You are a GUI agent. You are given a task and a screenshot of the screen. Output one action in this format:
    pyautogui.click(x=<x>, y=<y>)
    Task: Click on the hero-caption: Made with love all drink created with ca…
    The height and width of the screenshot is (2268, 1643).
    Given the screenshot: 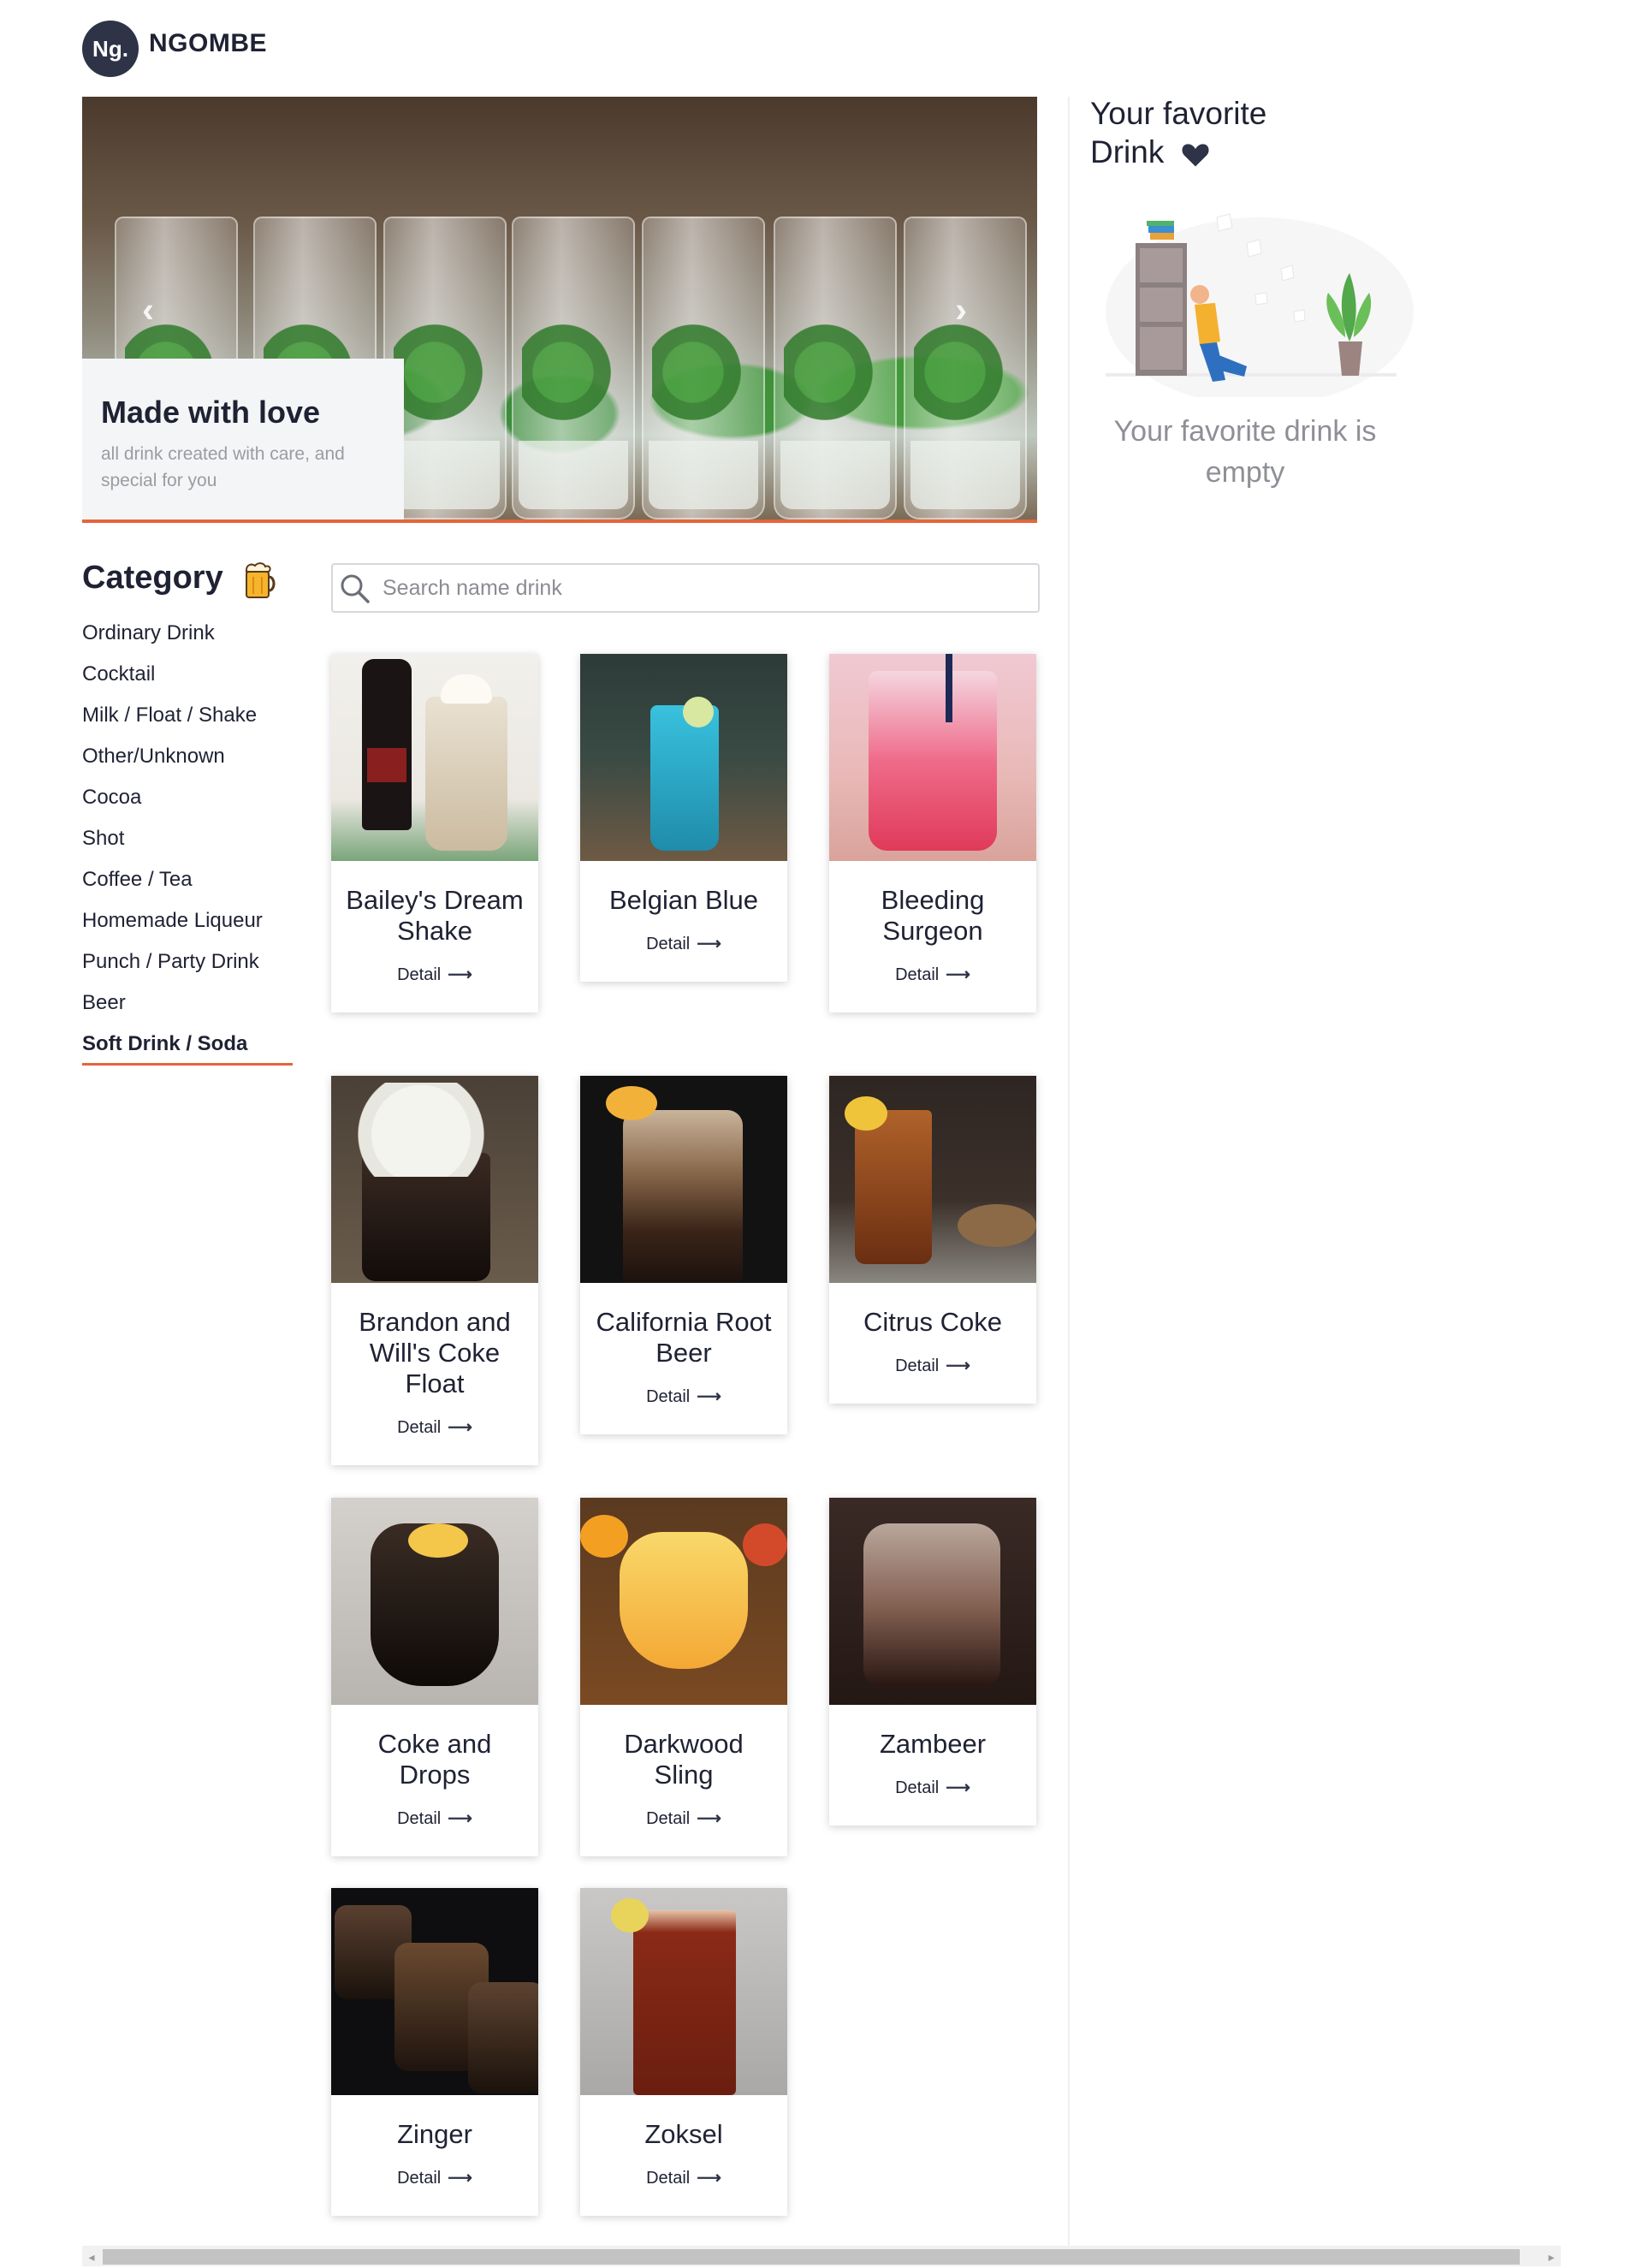 What is the action you would take?
    pyautogui.click(x=243, y=439)
    